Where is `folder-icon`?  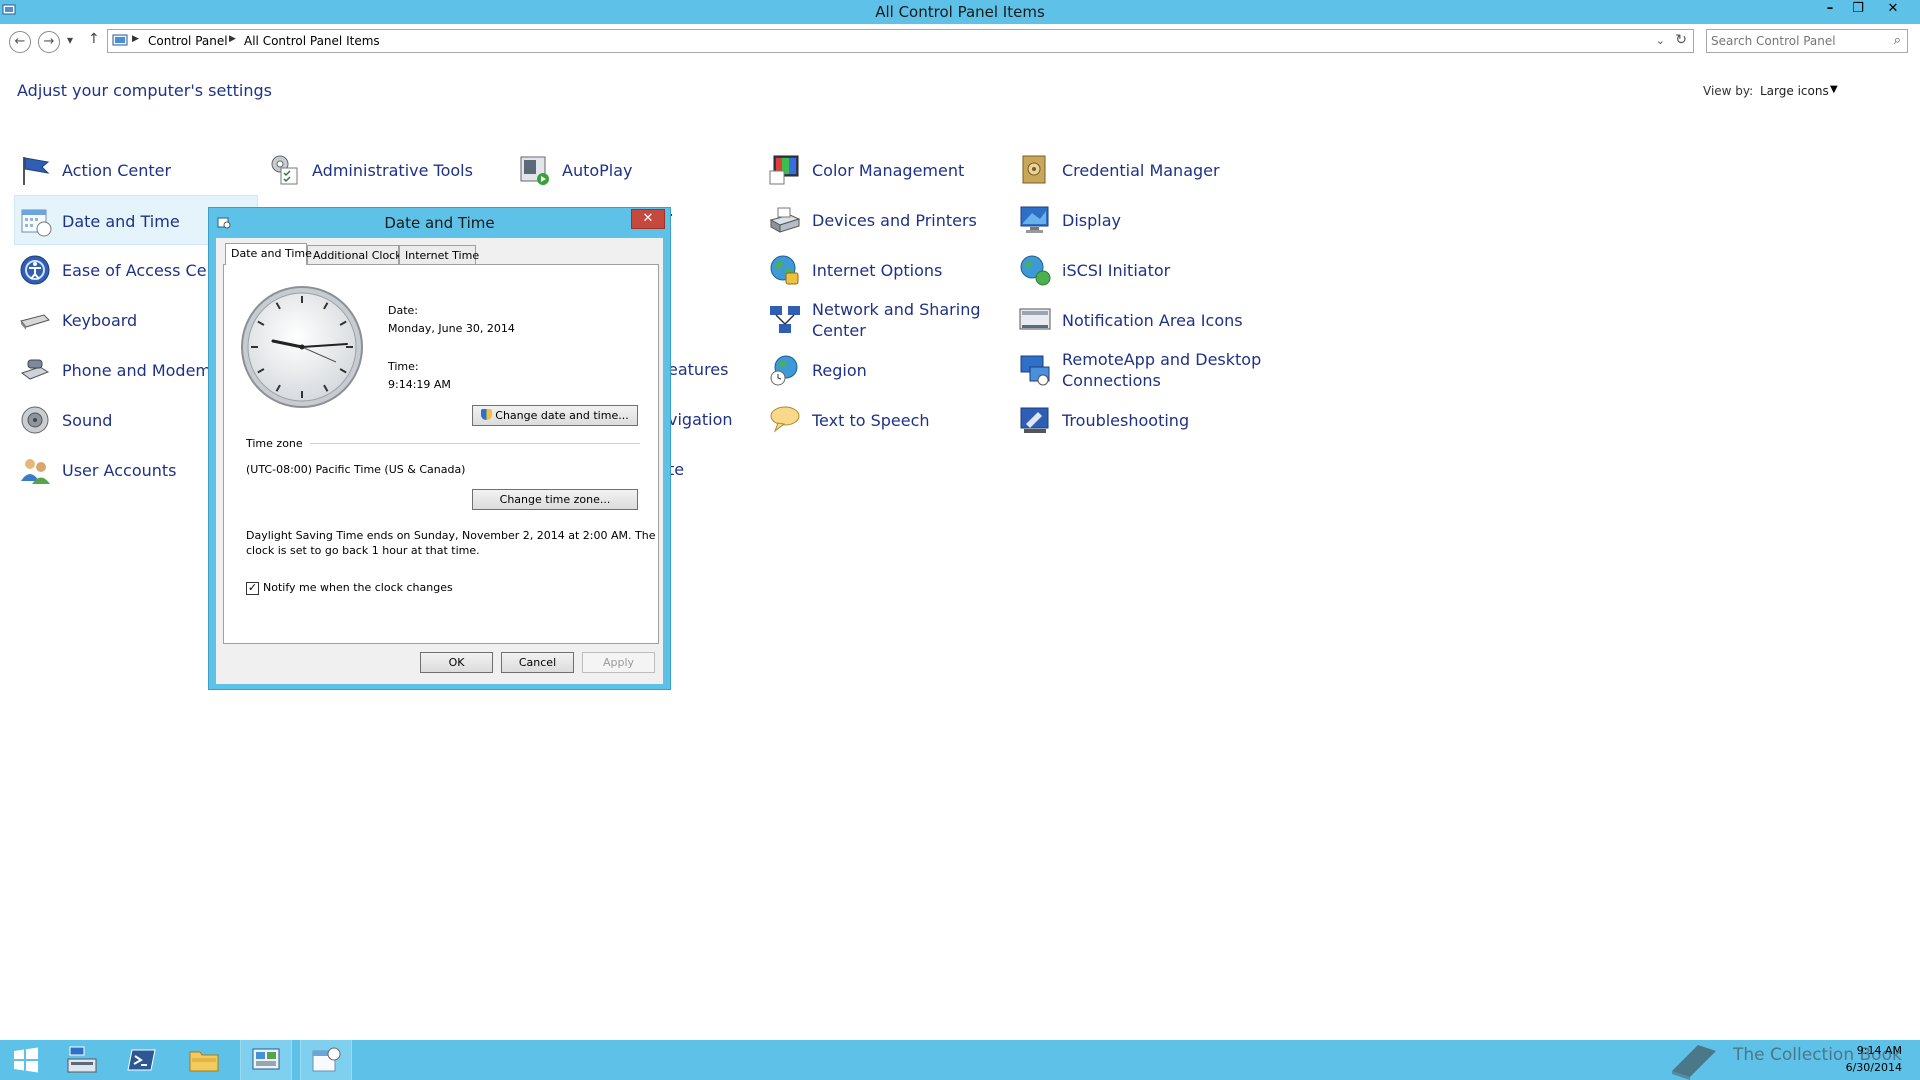 folder-icon is located at coordinates (204, 1061).